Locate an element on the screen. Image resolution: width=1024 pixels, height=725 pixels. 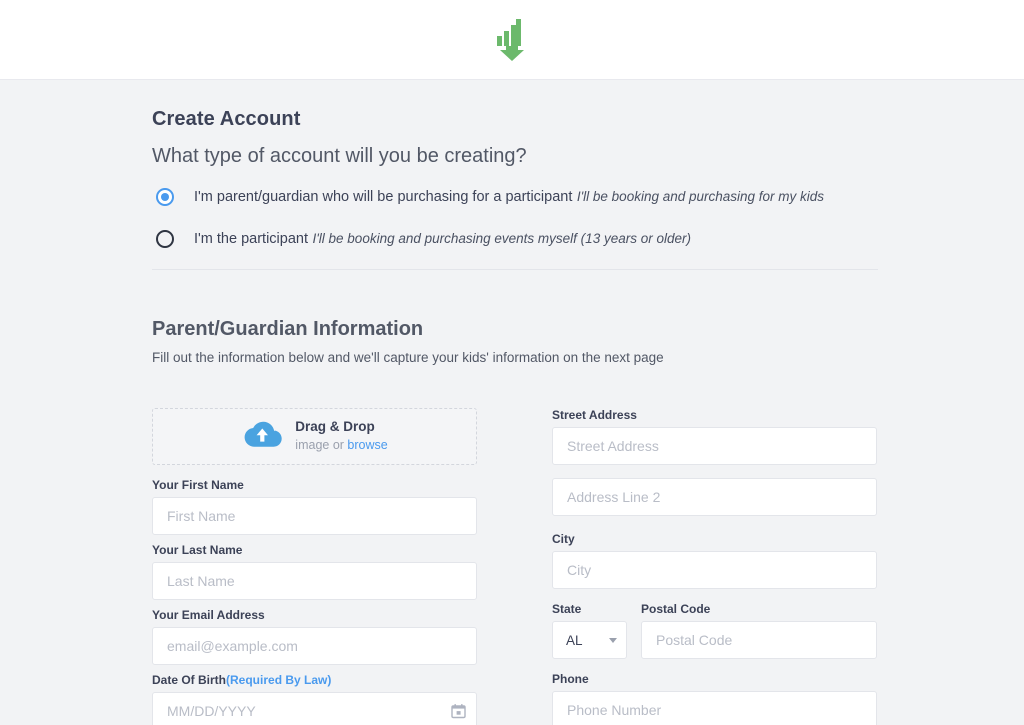
radio-icon-selected is located at coordinates (165, 197).